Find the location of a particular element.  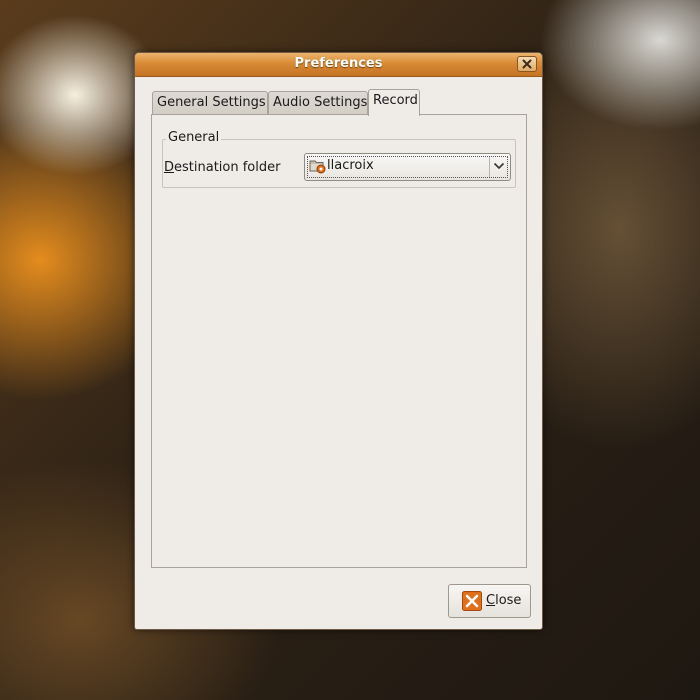

destination-folder-label: Destination folder is located at coordinates (222, 167).